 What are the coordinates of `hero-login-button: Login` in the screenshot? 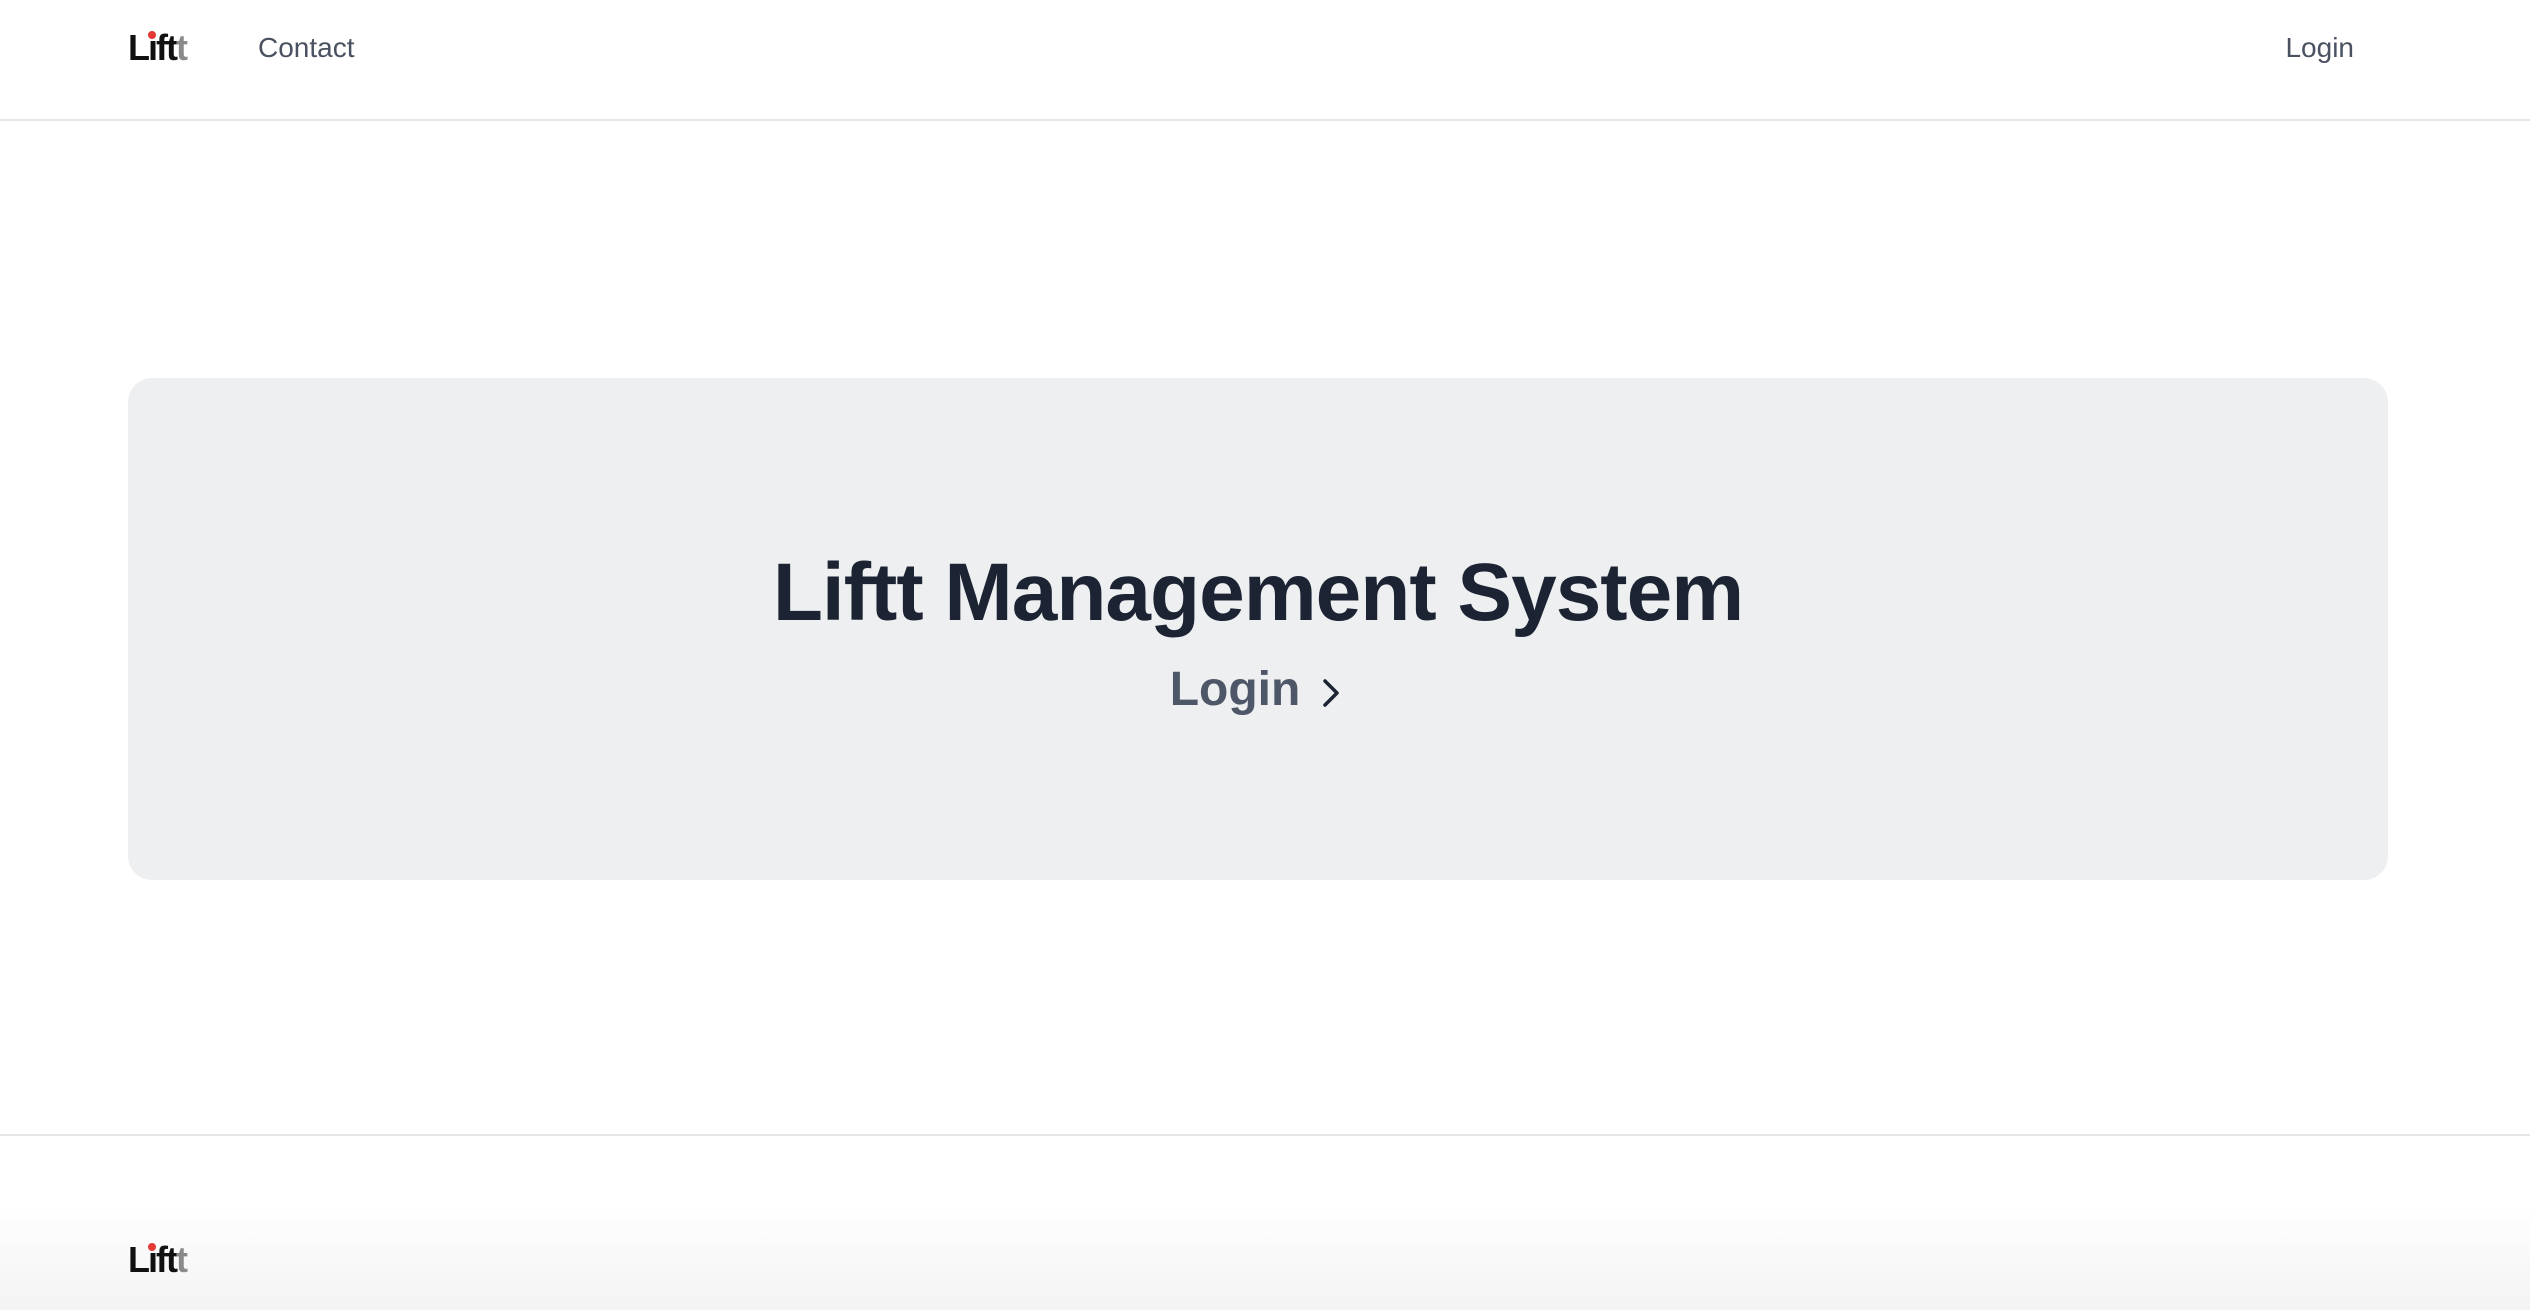 It's located at (1258, 689).